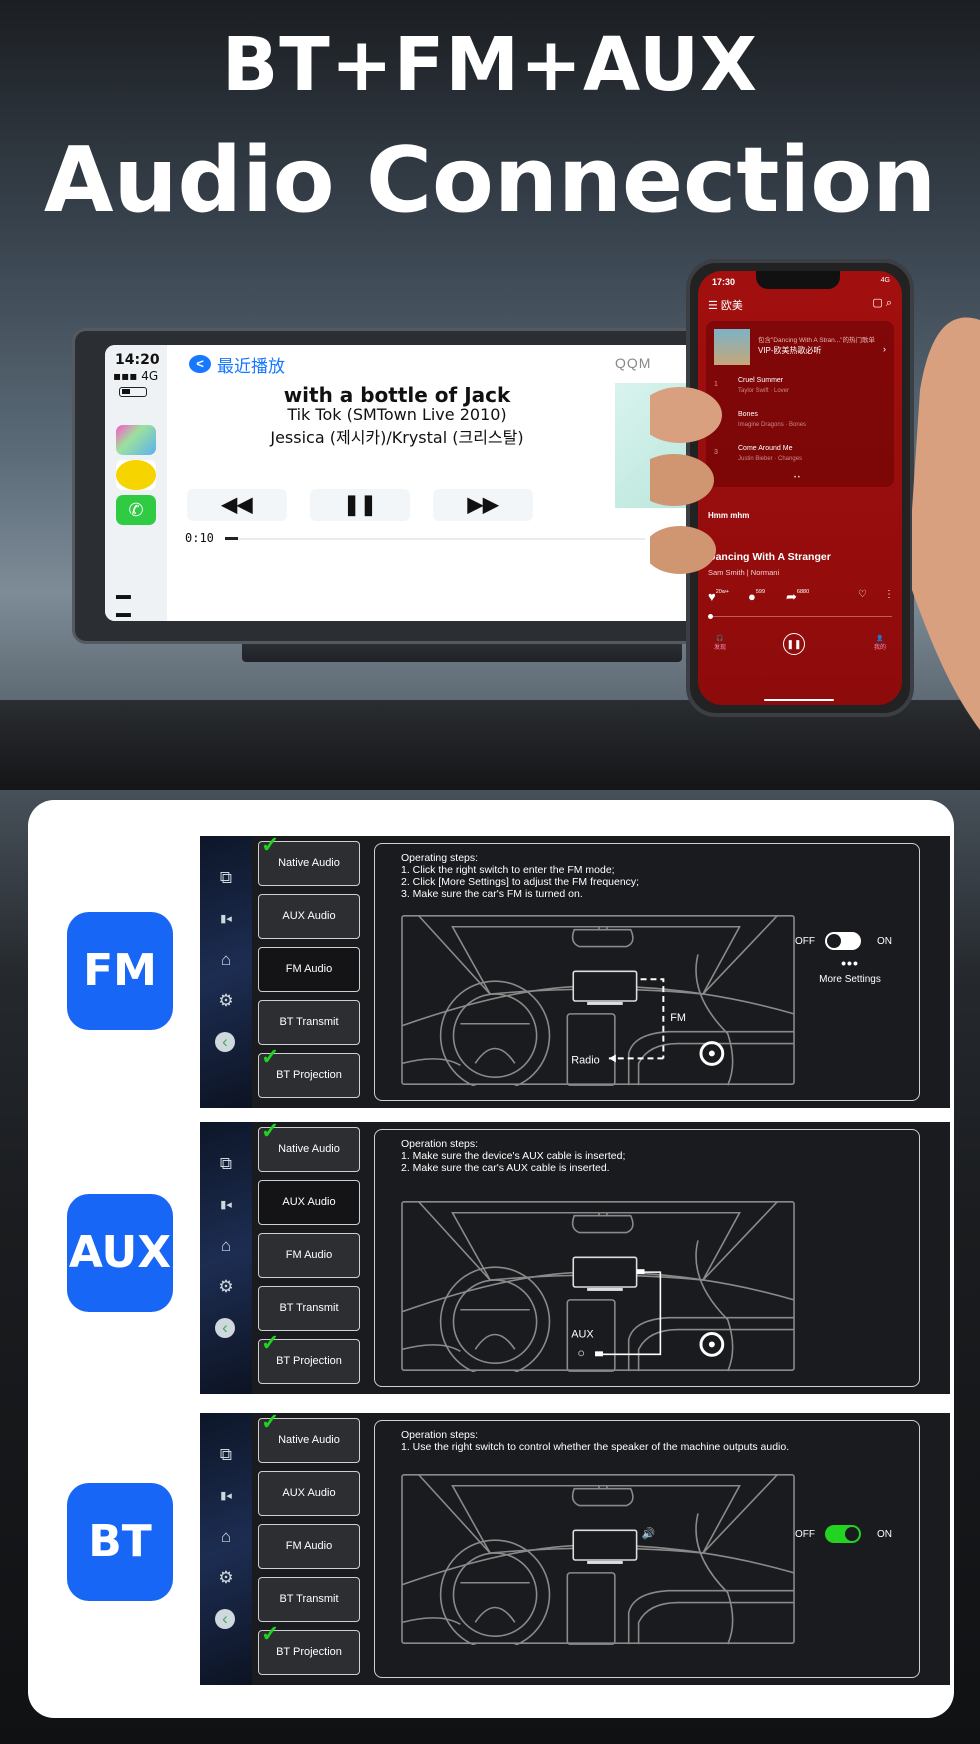  Describe the element at coordinates (200, 364) in the screenshot. I see `back-button: <` at that location.